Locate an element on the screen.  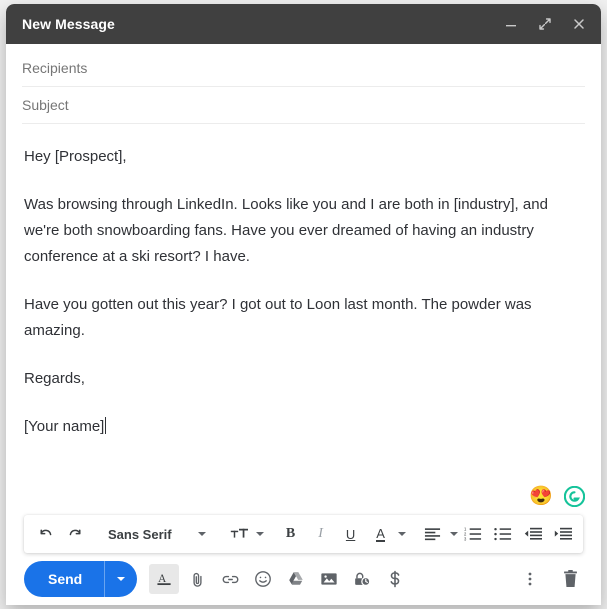
send-button-group: Send is located at coordinates (81, 579).